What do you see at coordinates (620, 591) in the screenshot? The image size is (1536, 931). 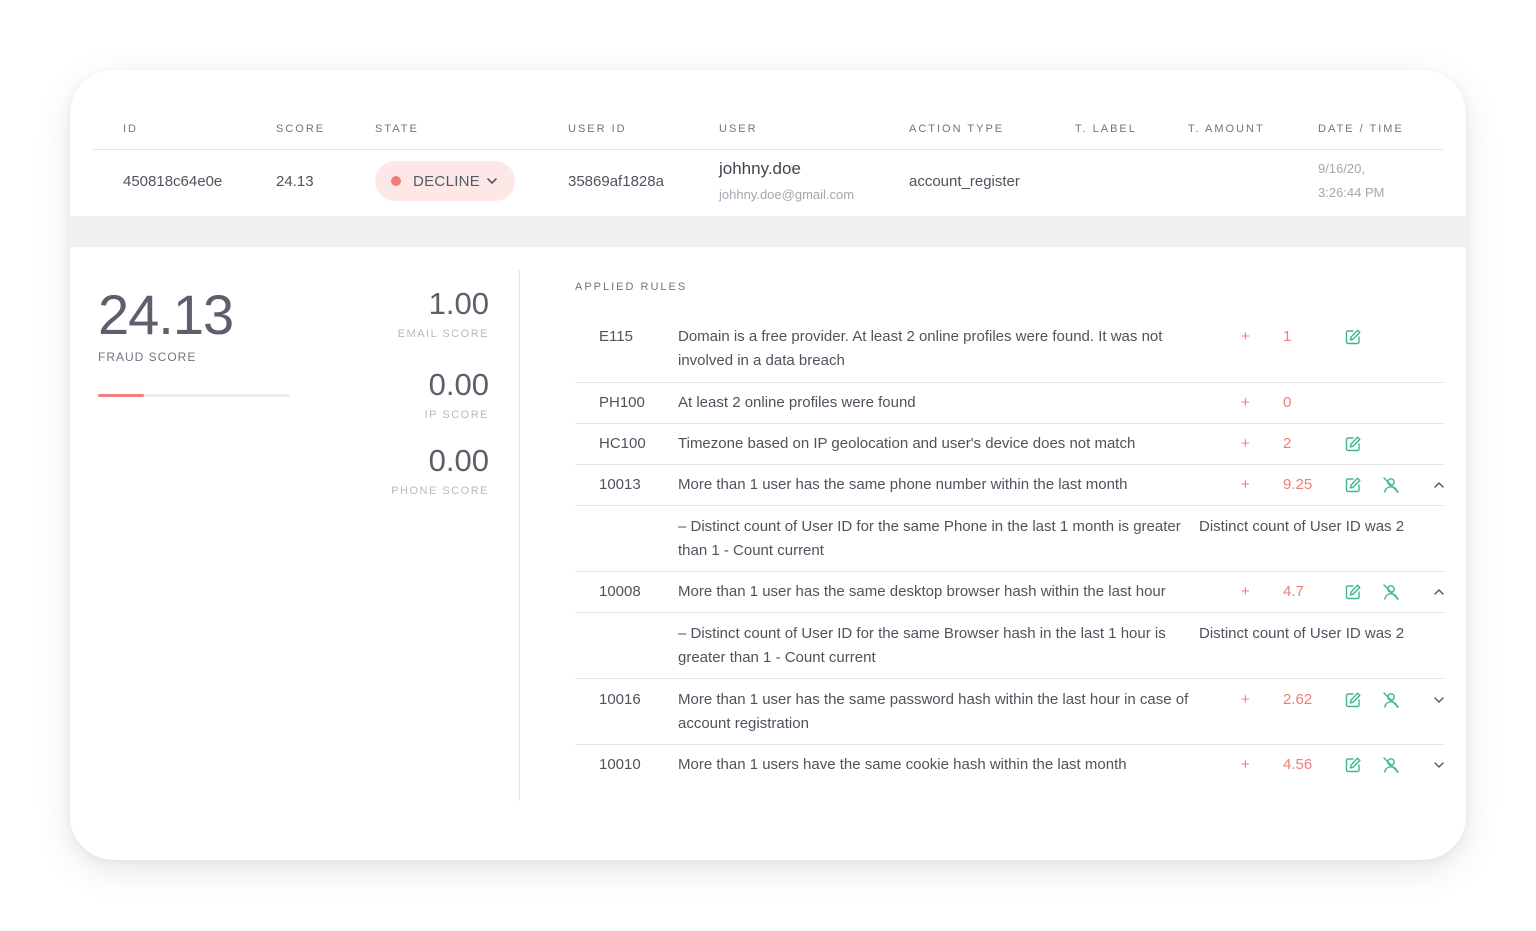 I see `rule-code: 10008` at bounding box center [620, 591].